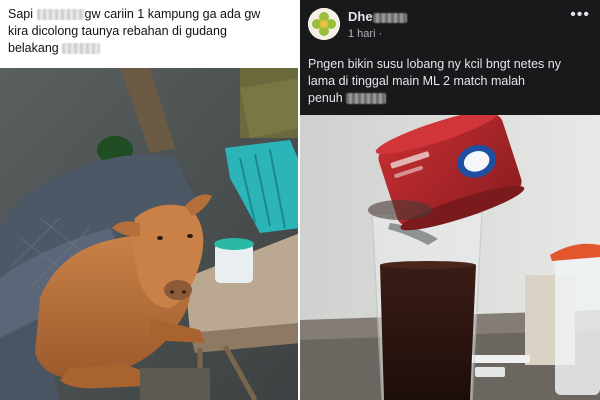 The image size is (600, 400). What do you see at coordinates (117, 31) in the screenshot?
I see `caption-text: kira dicolong taunya rebahan di gudang` at bounding box center [117, 31].